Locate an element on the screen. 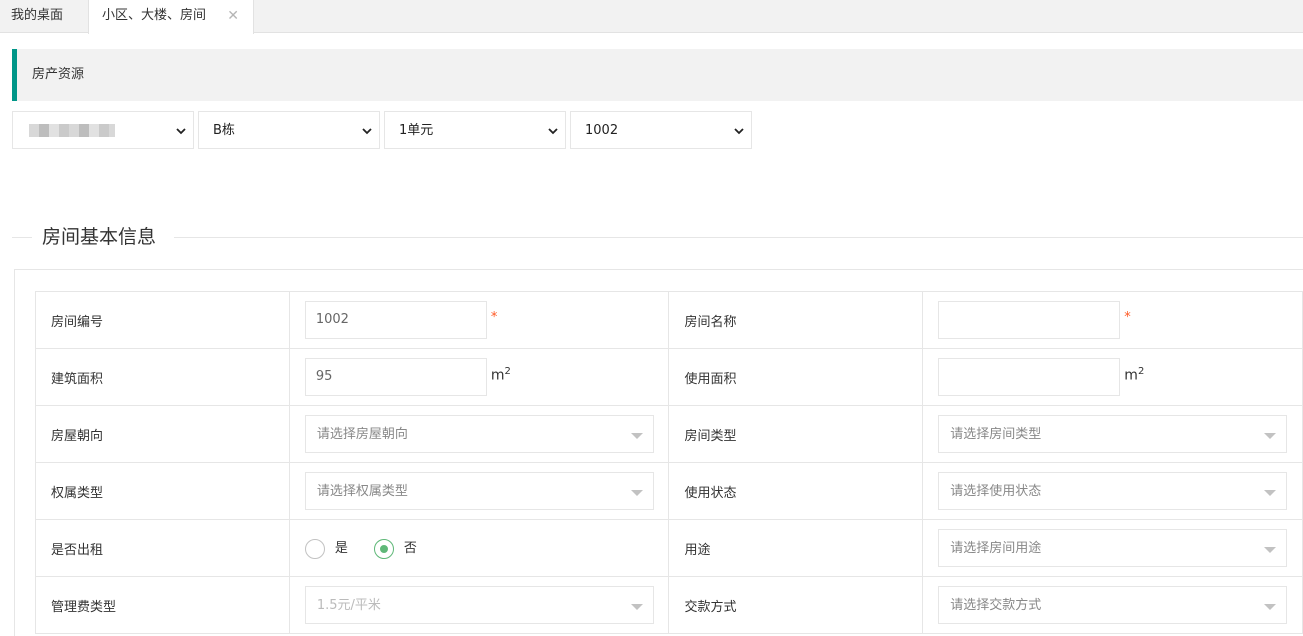 The width and height of the screenshot is (1303, 636). room-name-label: 房间名称 is located at coordinates (796, 320).